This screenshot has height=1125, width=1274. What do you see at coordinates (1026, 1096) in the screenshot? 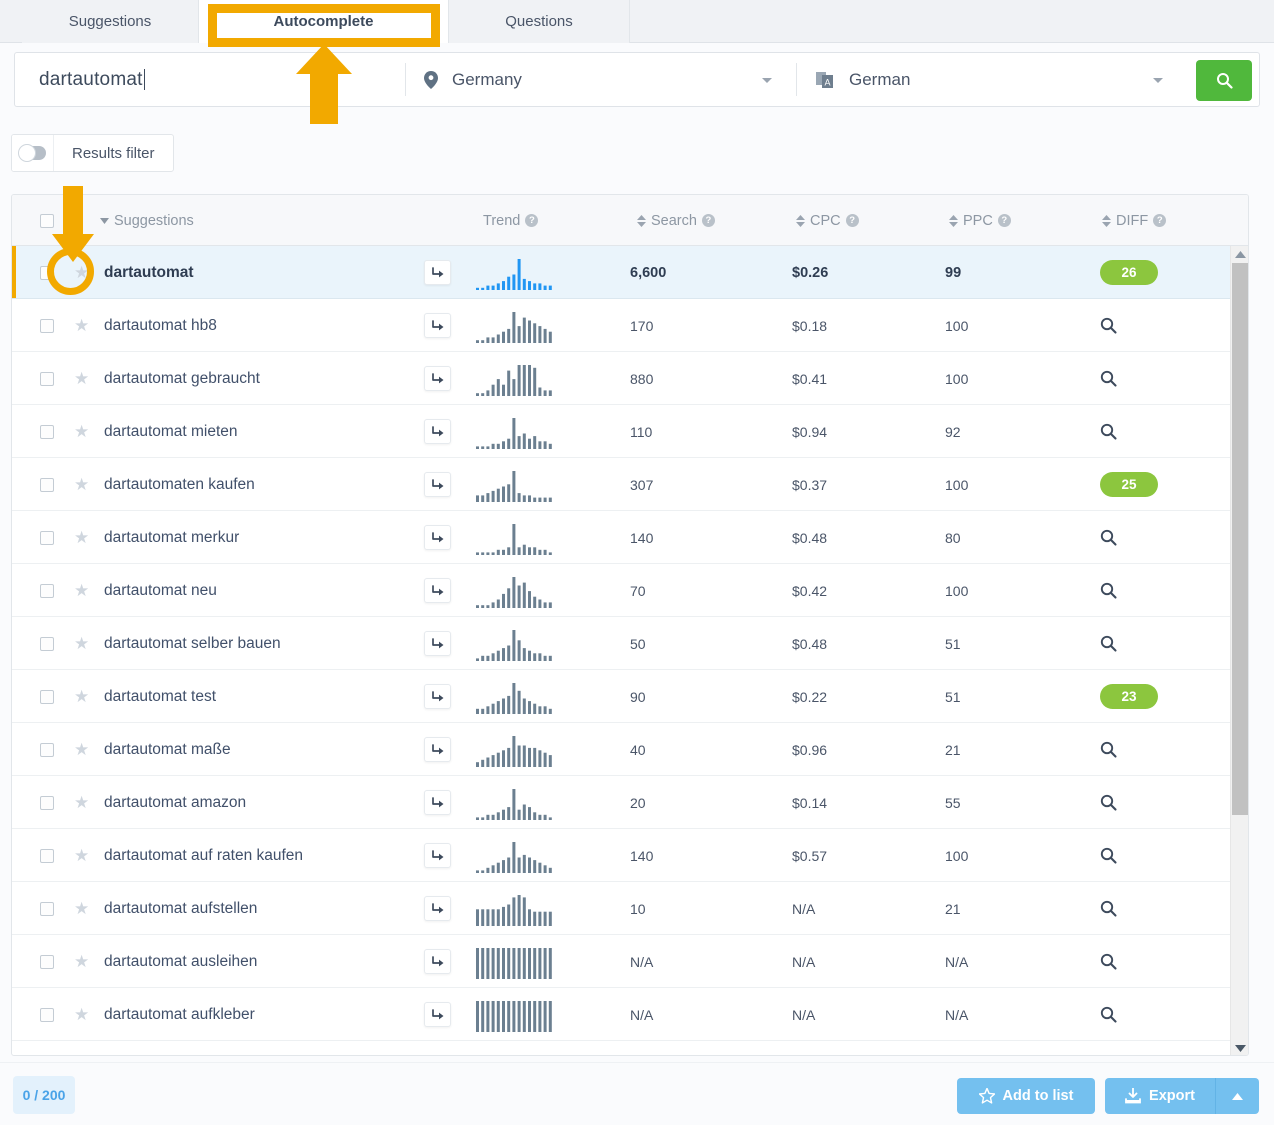
I see `add-to-list-button: Add to list` at bounding box center [1026, 1096].